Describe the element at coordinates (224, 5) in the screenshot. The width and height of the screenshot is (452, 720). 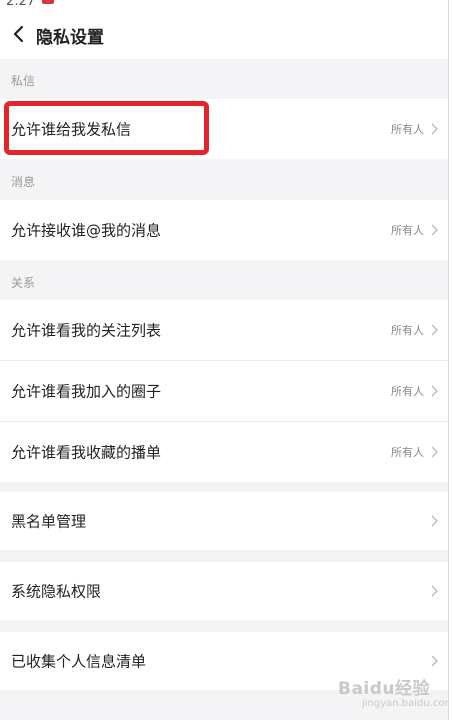
I see `status-bar: 2:27` at that location.